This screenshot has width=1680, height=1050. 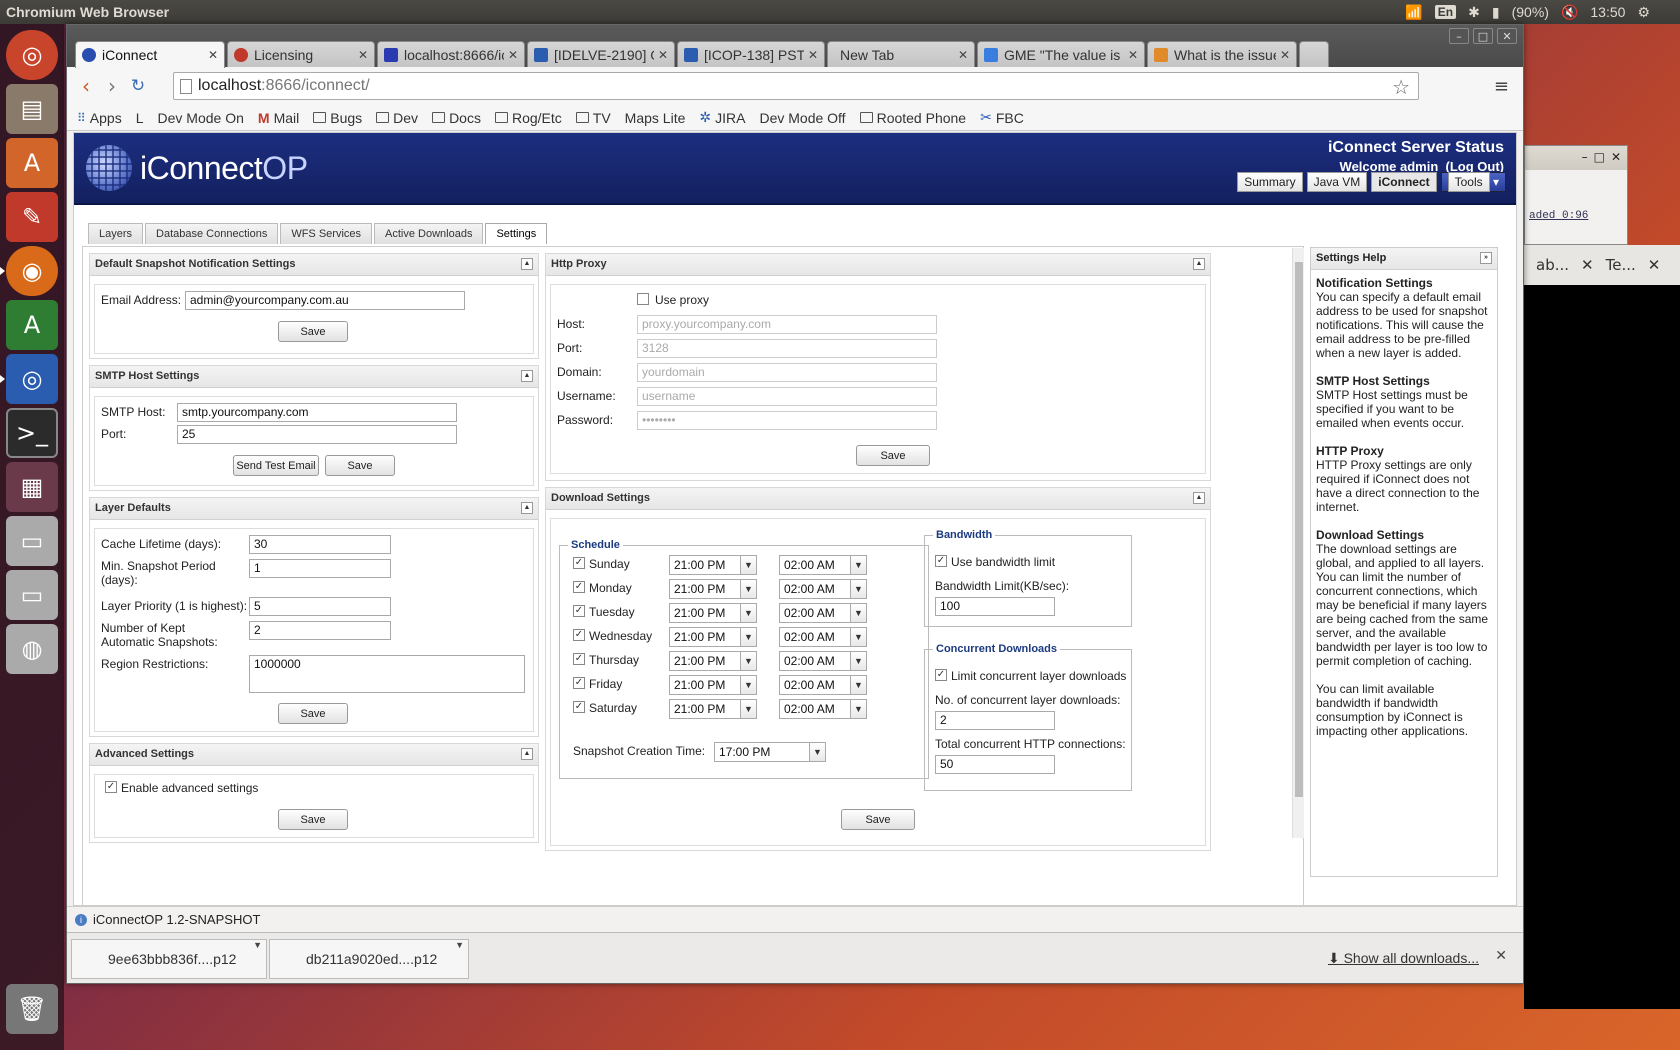 I want to click on bookmark-folder: Rooted Phone, so click(x=912, y=118).